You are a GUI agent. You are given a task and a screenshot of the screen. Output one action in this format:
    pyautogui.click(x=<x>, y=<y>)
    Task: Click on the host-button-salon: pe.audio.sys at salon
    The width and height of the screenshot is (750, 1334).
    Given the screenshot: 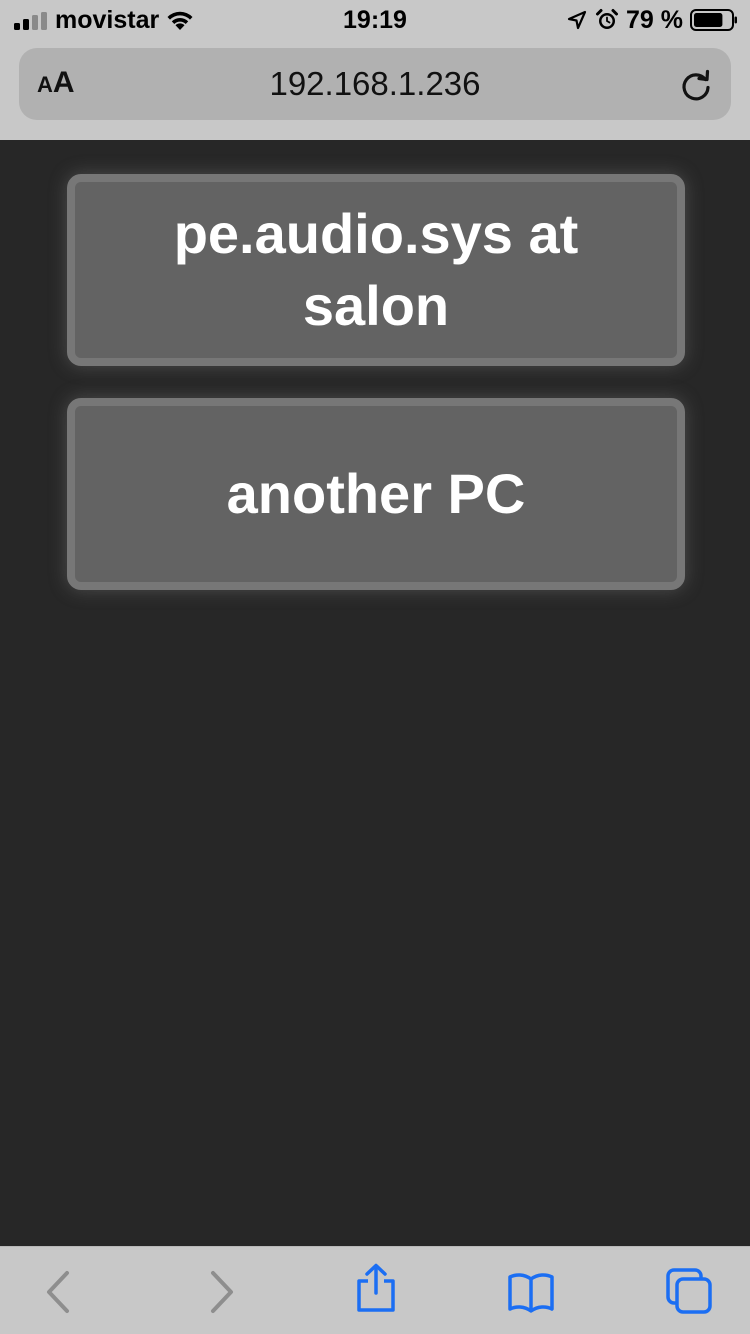 What is the action you would take?
    pyautogui.click(x=376, y=270)
    